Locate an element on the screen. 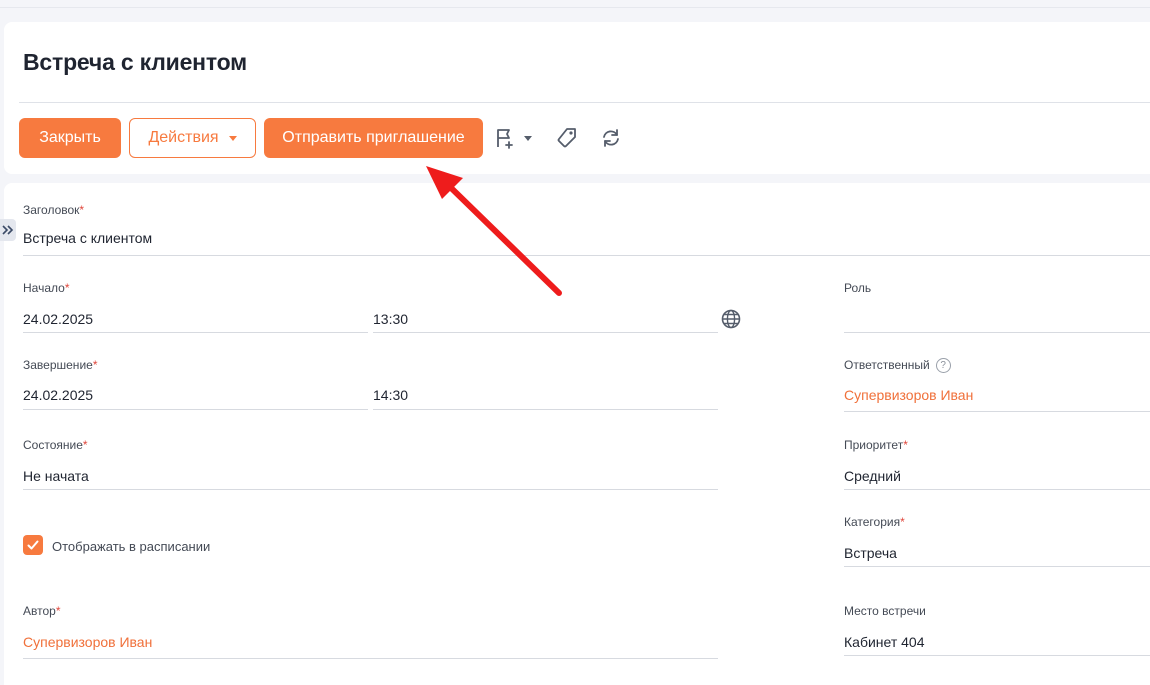 The image size is (1150, 685). close-button: Закрыть is located at coordinates (70, 138).